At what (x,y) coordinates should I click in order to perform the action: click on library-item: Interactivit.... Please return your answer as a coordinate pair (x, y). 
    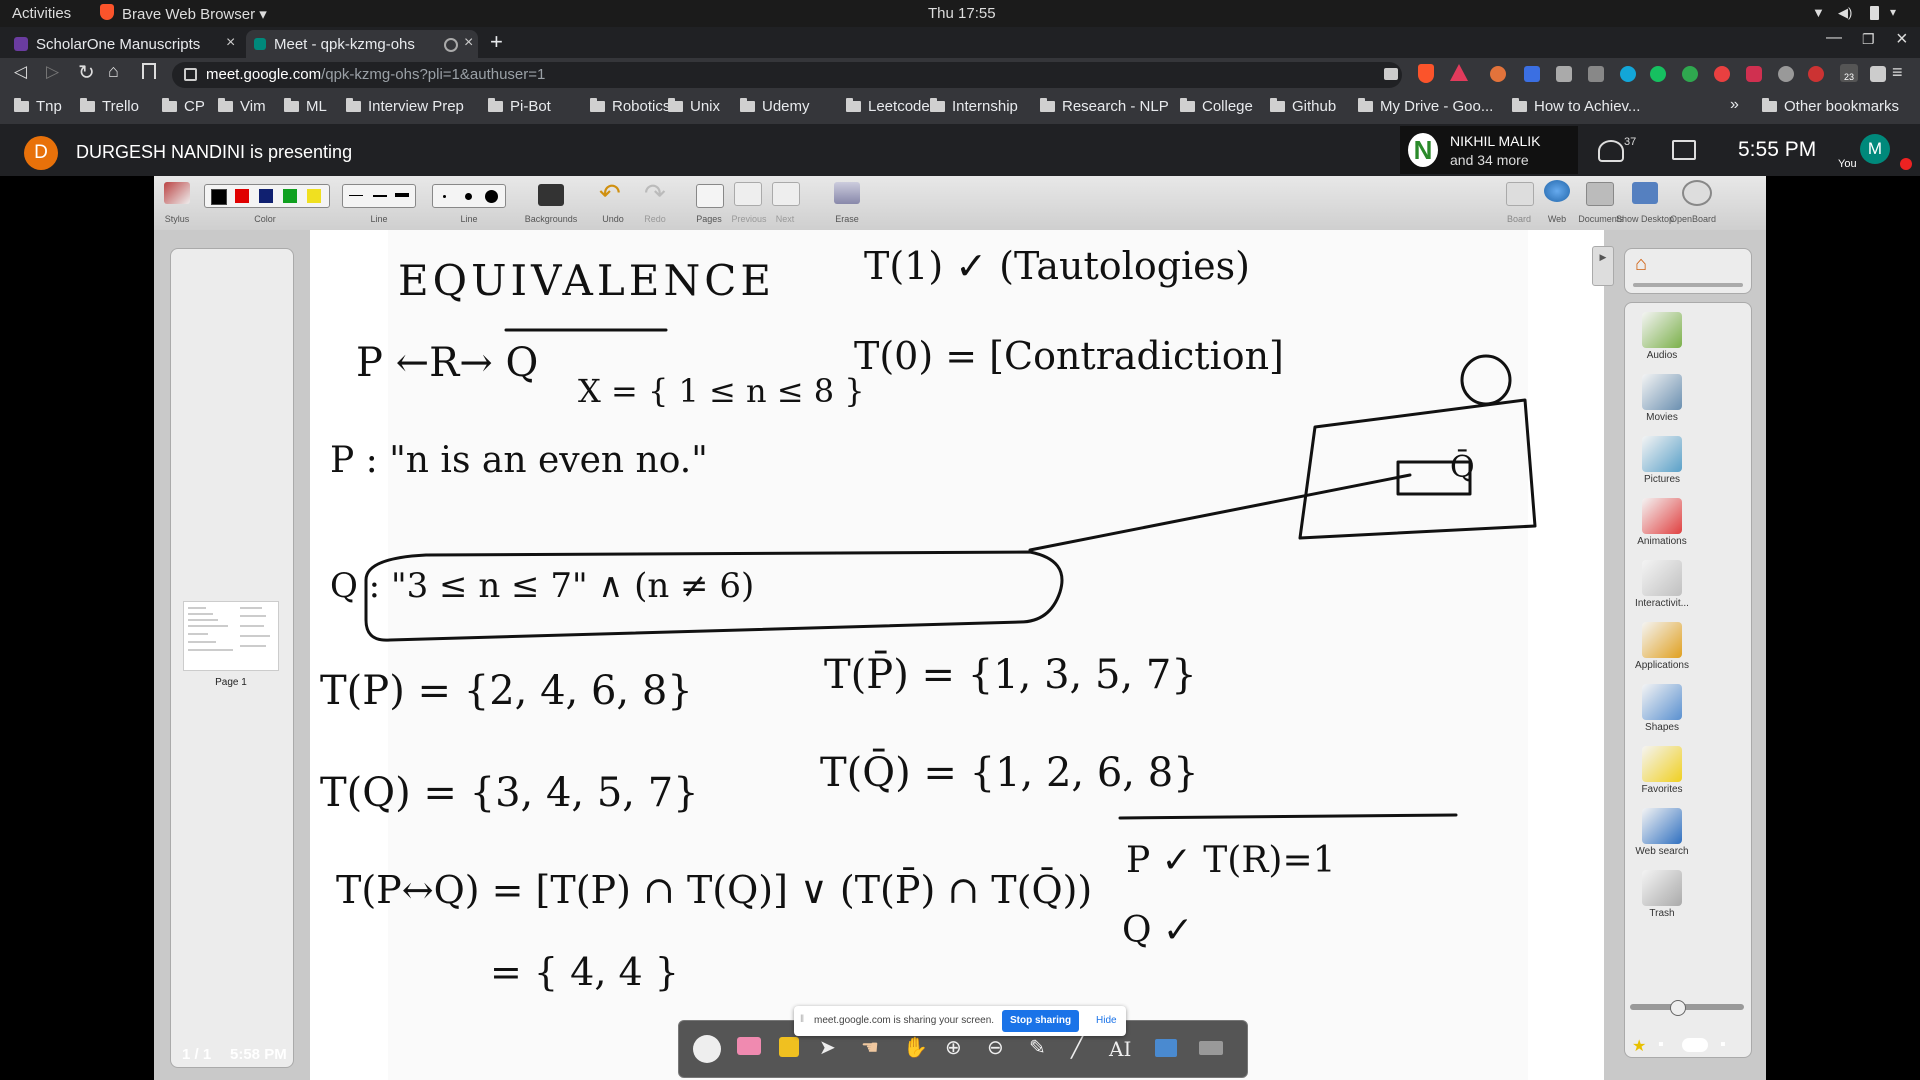
    Looking at the image, I should click on (1662, 584).